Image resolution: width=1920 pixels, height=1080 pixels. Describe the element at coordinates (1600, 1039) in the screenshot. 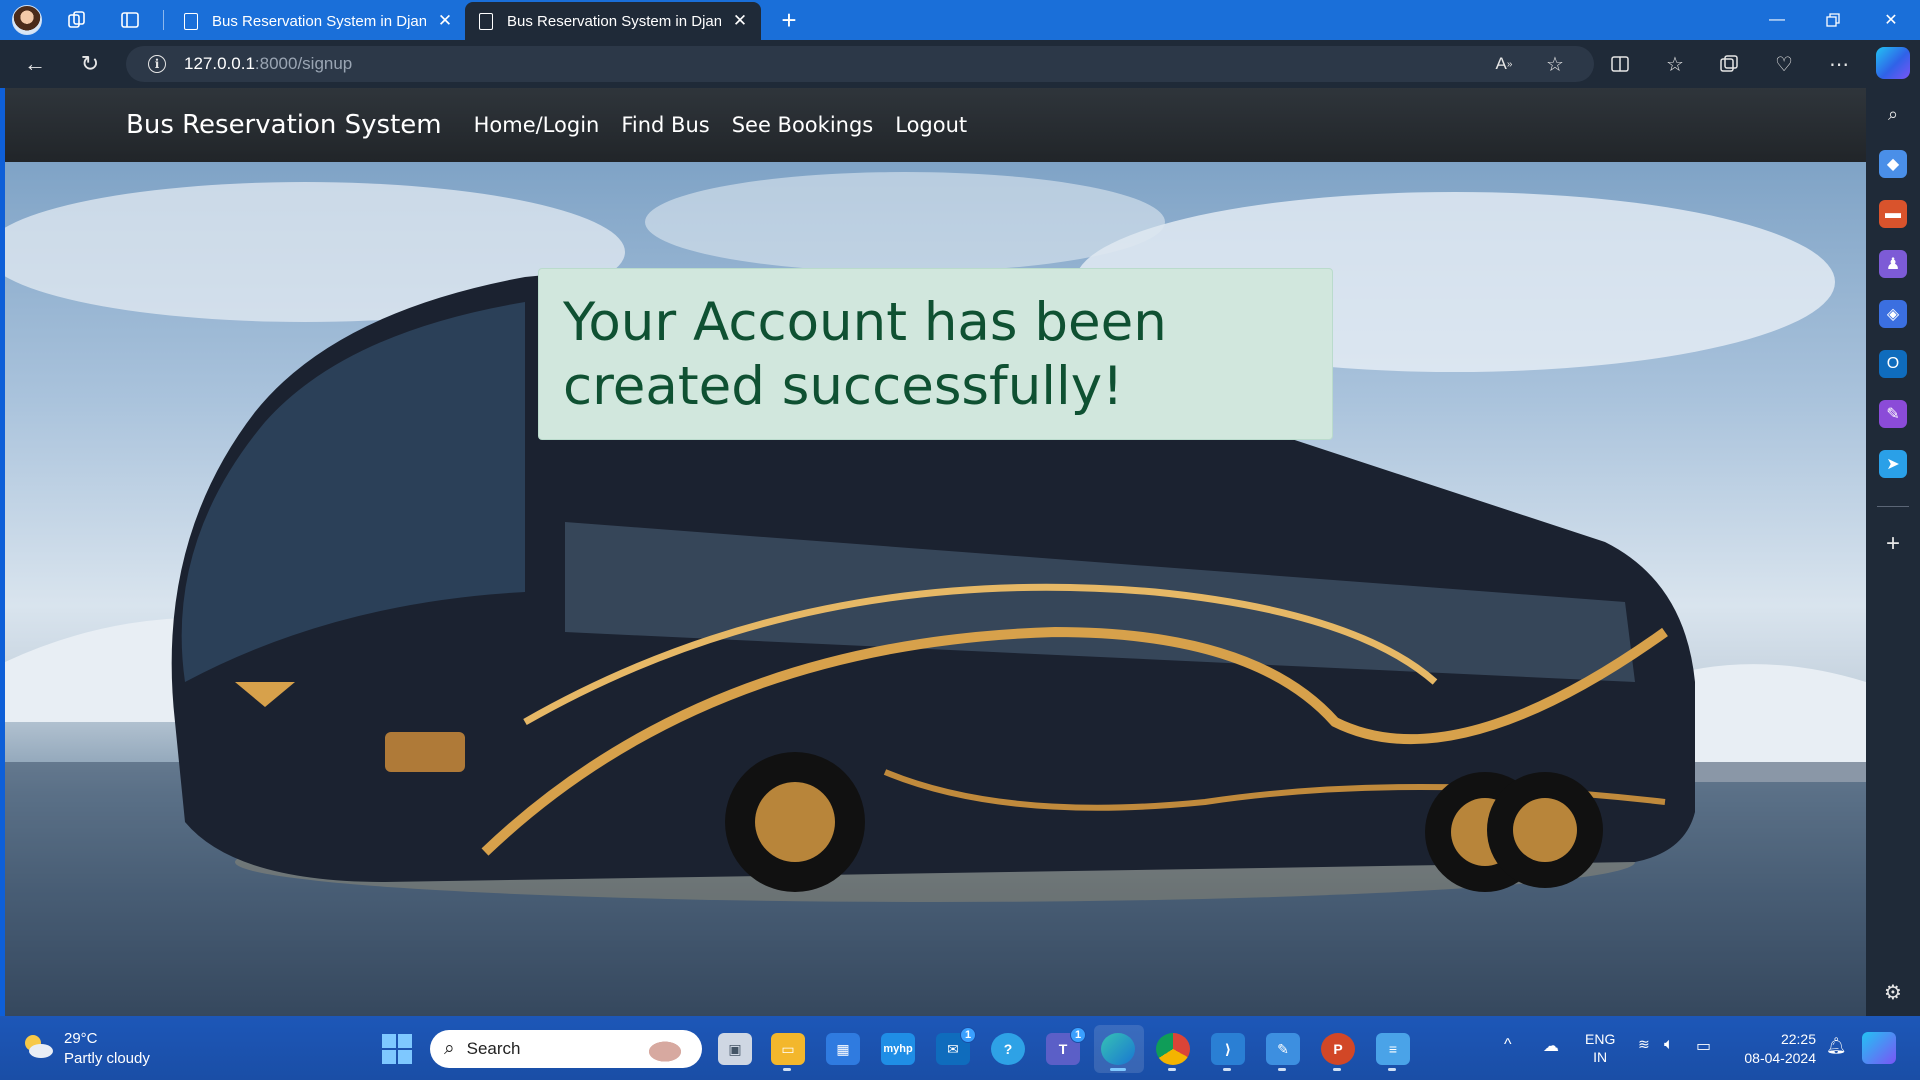

I see `language-line1: ENG` at that location.